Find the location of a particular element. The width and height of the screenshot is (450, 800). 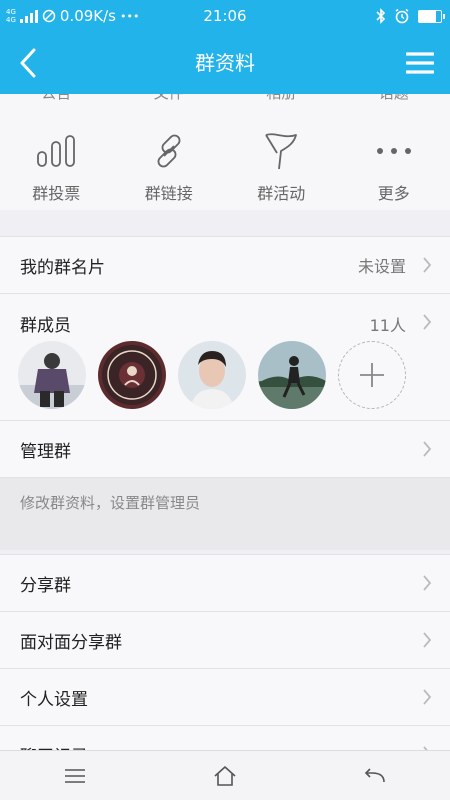

nav-bar: 群资料 is located at coordinates (225, 63).